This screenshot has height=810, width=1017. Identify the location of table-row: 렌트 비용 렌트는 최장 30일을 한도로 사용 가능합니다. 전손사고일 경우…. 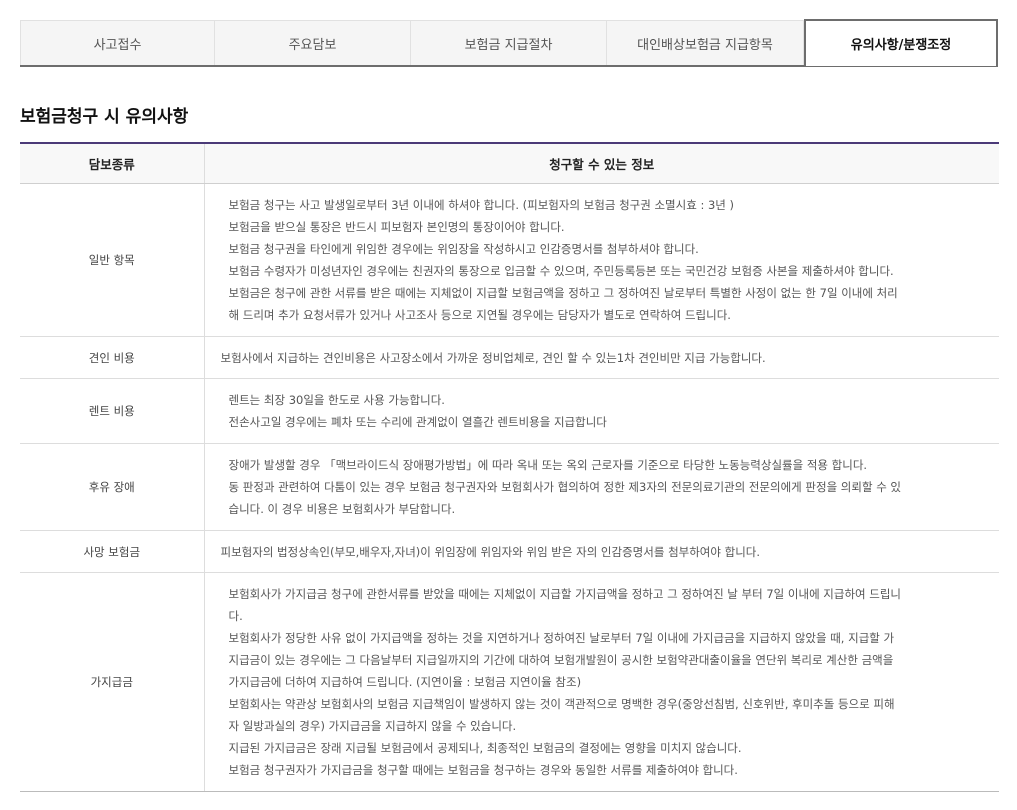
(509, 411).